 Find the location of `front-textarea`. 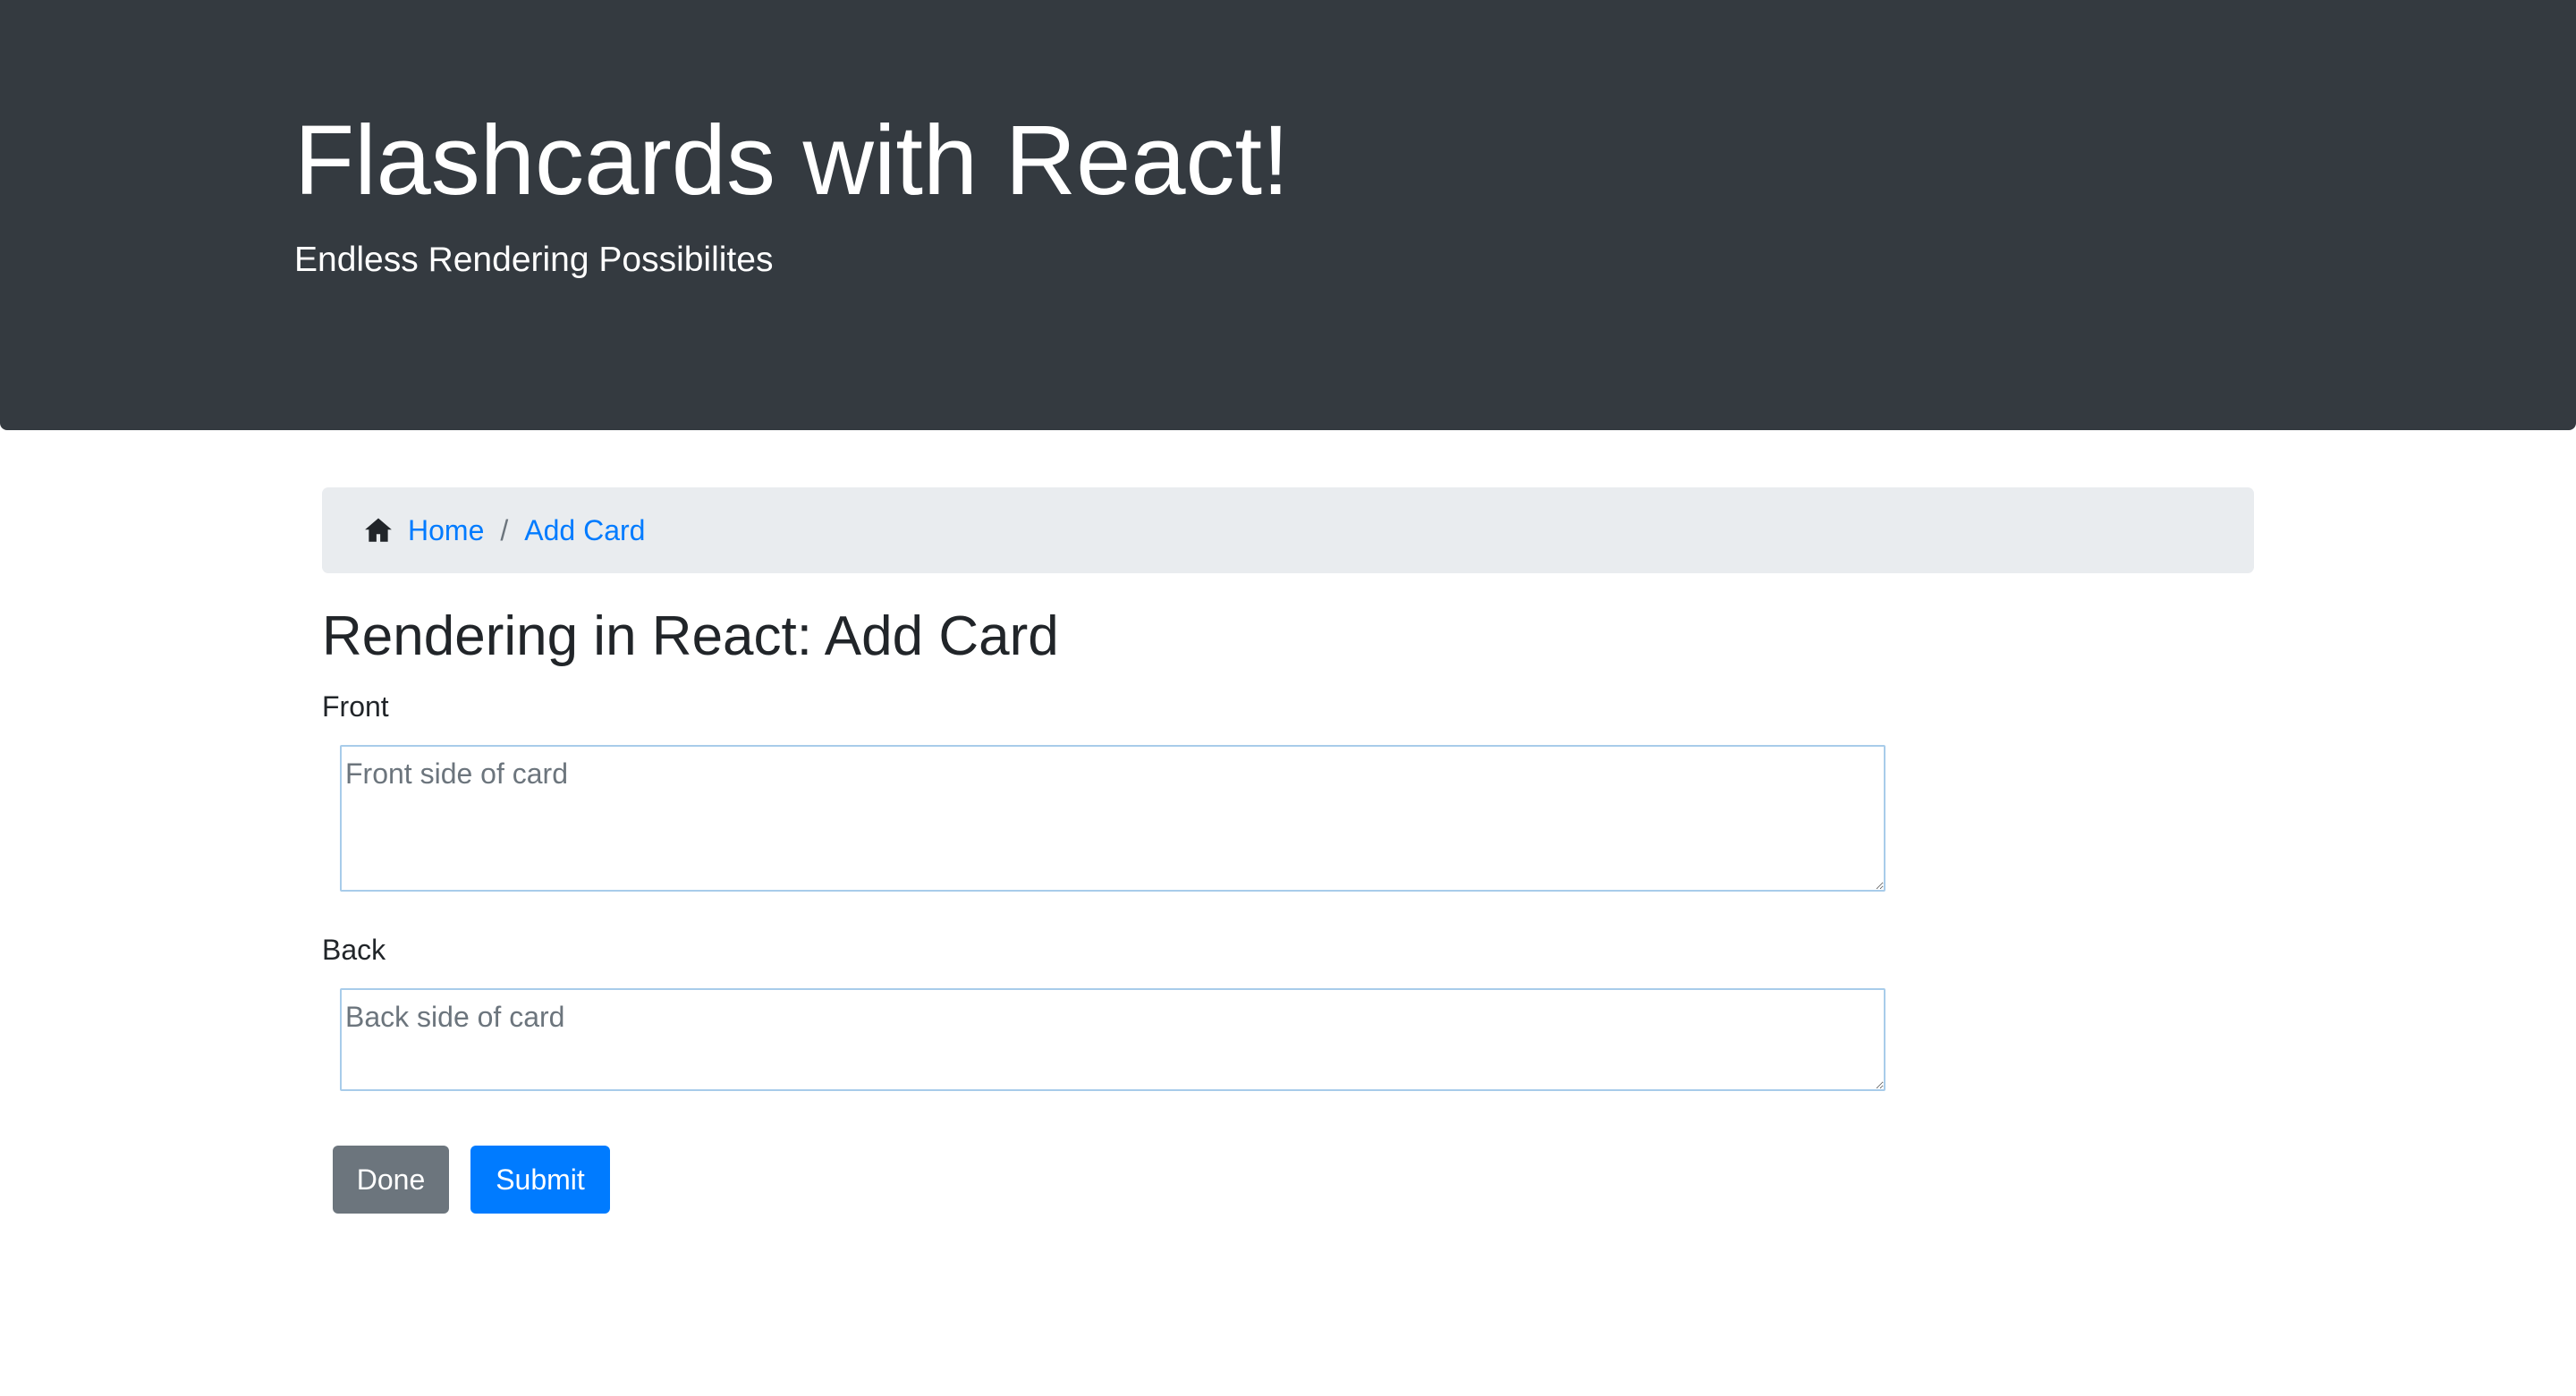

front-textarea is located at coordinates (1112, 819).